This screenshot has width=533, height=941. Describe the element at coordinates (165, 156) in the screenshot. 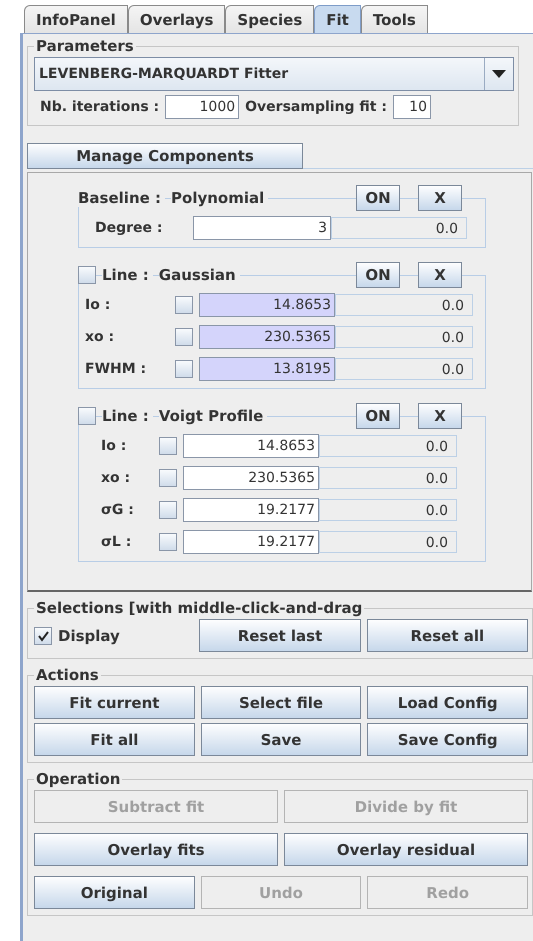

I see `manage-components-tab: Manage Components` at that location.